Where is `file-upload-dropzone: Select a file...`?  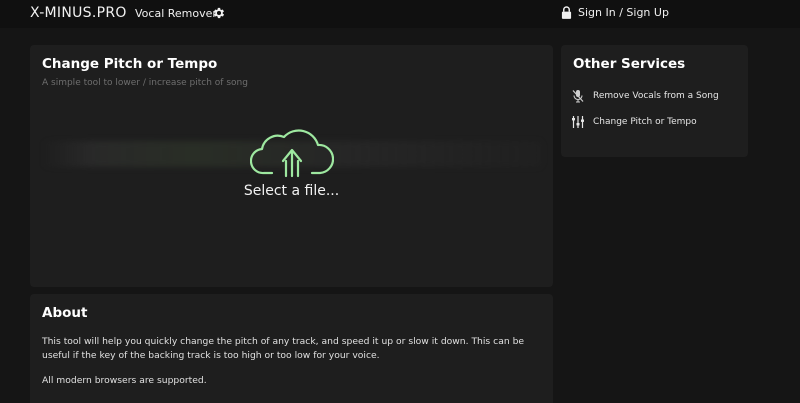 file-upload-dropzone: Select a file... is located at coordinates (291, 161).